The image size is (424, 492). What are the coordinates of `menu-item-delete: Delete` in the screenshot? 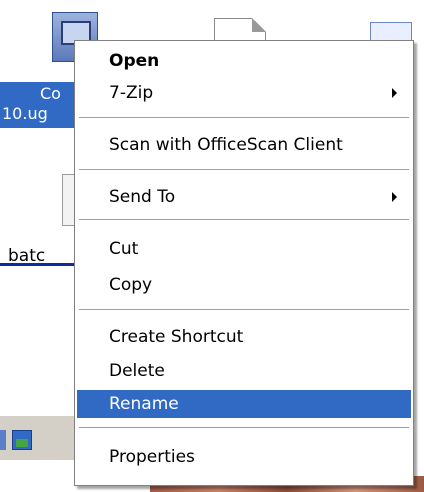 It's located at (244, 371).